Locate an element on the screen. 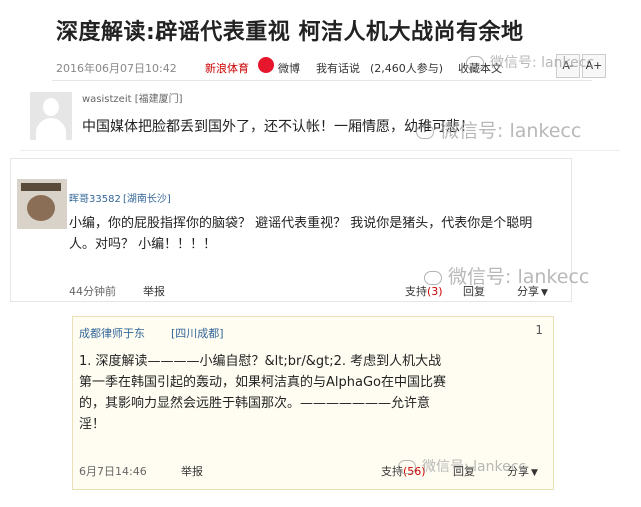 Image resolution: width=641 pixels, height=507 pixels. comment-time: 44分钟前 is located at coordinates (92, 291).